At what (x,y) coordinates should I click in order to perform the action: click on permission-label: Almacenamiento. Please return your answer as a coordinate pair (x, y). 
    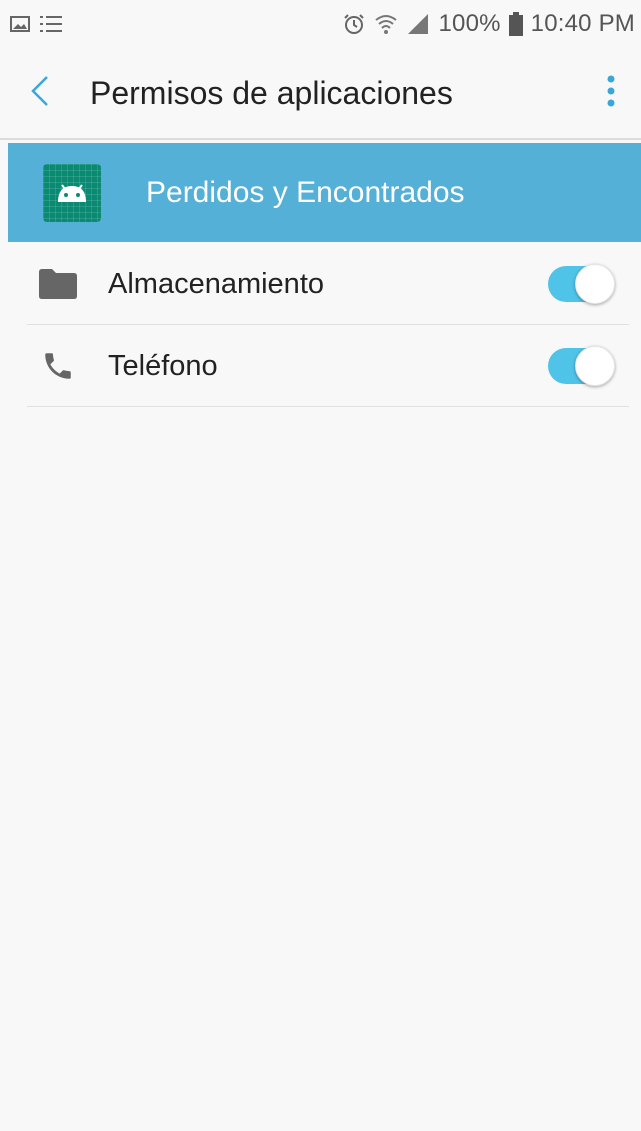
    Looking at the image, I should click on (216, 283).